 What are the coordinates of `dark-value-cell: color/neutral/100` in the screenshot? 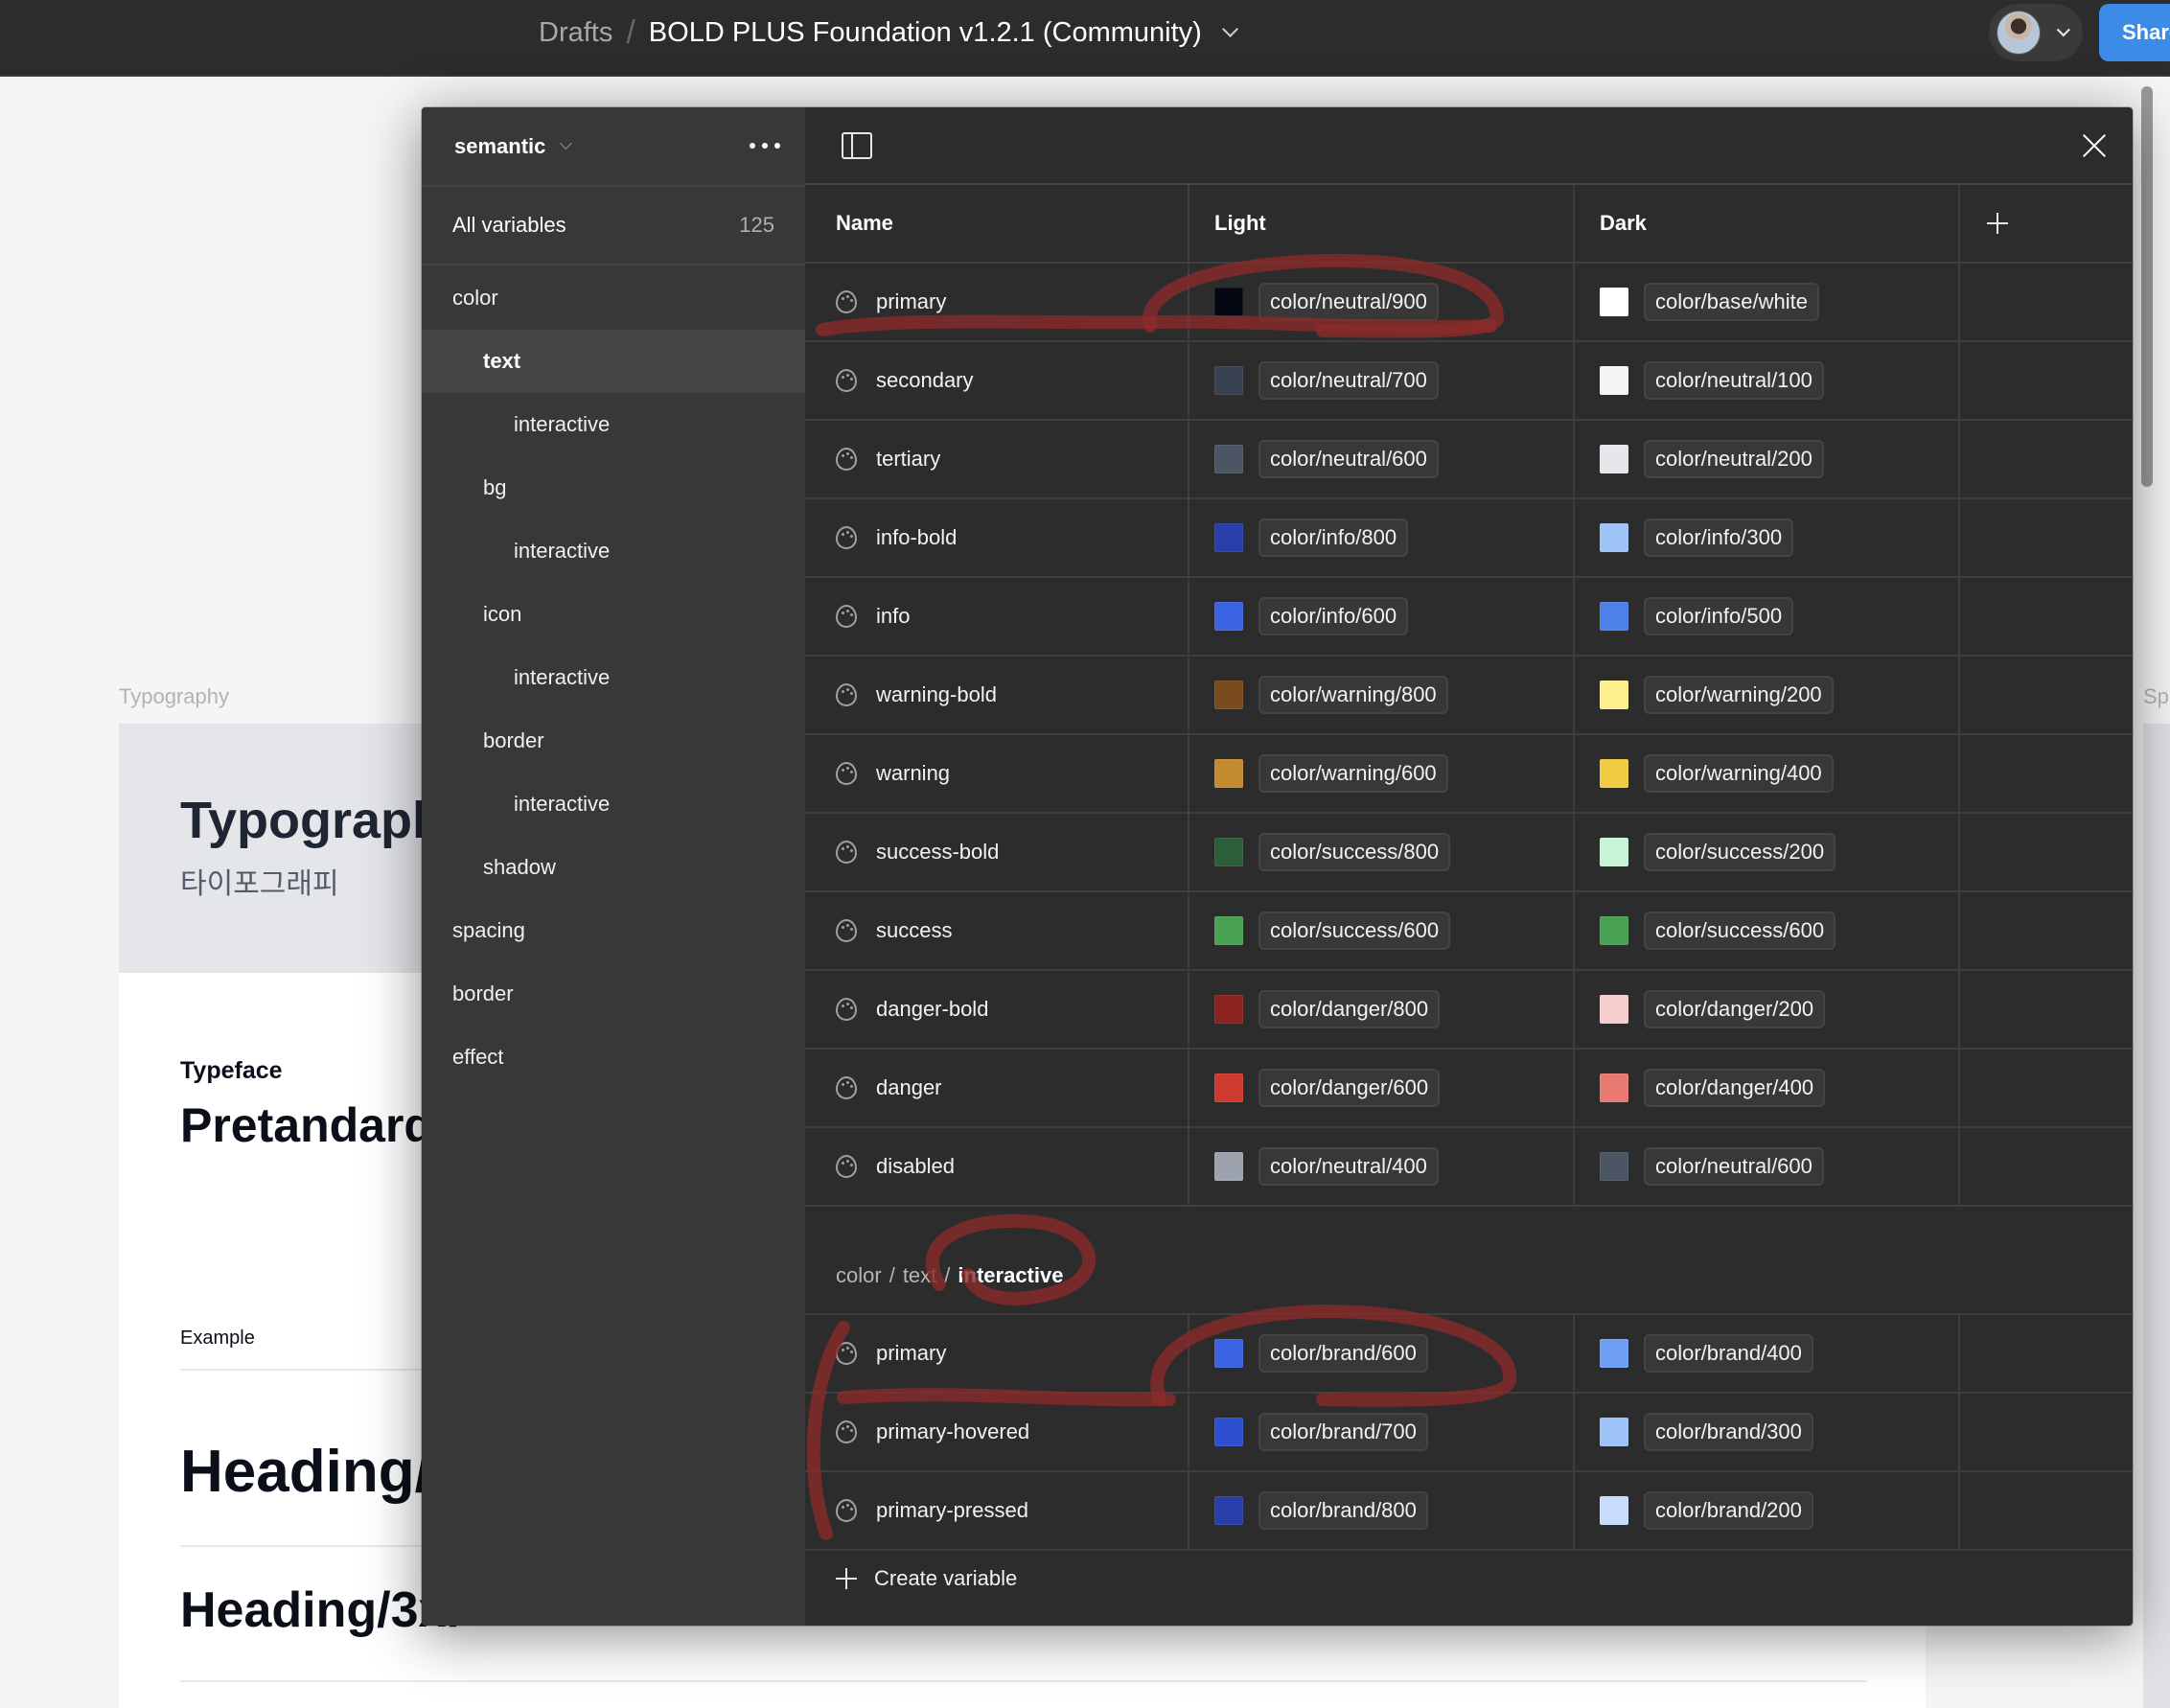 It's located at (1767, 380).